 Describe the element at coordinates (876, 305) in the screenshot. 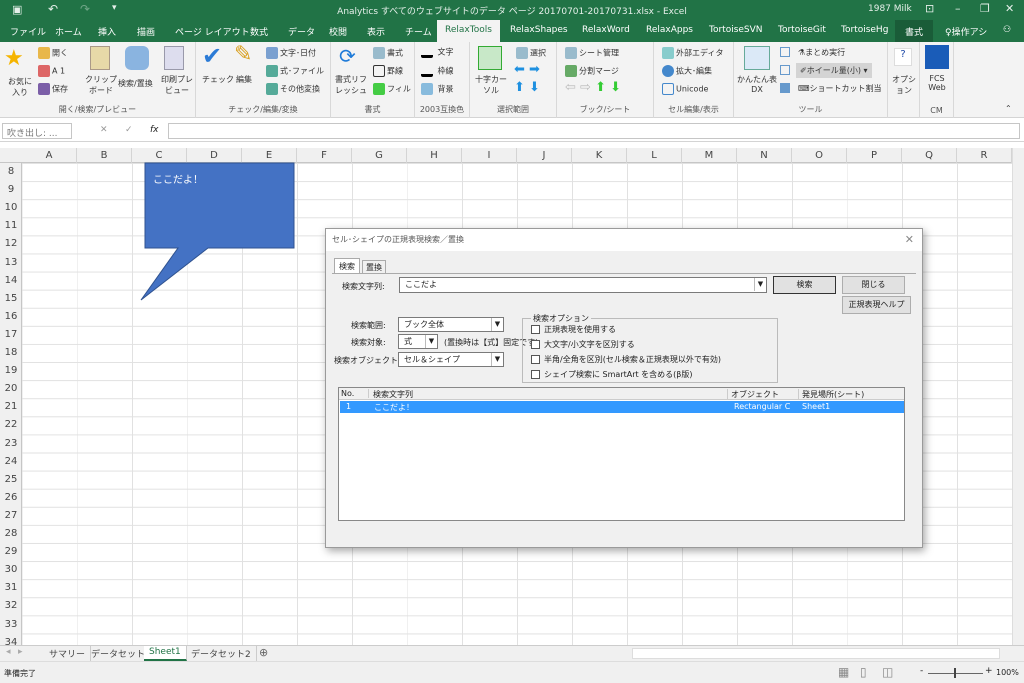

I see `regex-help-button: 正規表現ヘルプ` at that location.